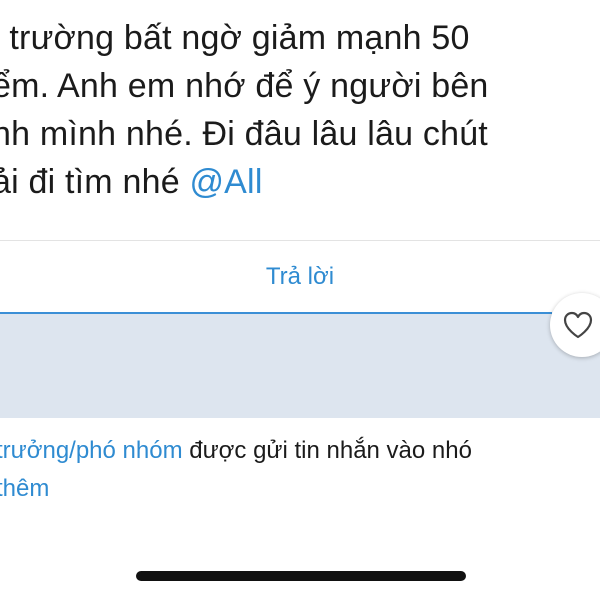 The width and height of the screenshot is (600, 600). What do you see at coordinates (244, 86) in the screenshot?
I see `message-line-2: ểm. Anh em nhớ để ý người bên` at bounding box center [244, 86].